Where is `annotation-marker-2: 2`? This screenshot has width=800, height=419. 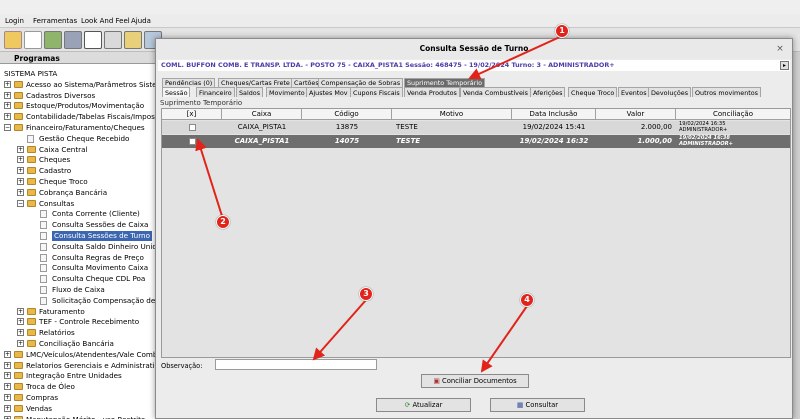
annotation-marker-2: 2 is located at coordinates (223, 222).